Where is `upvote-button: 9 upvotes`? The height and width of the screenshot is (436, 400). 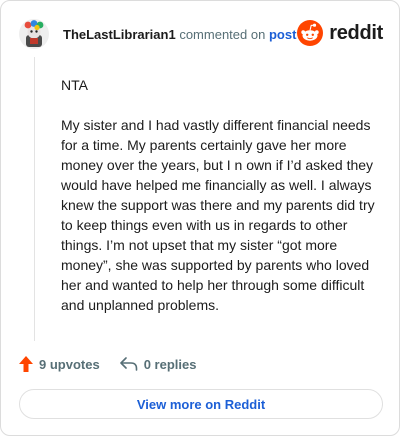
upvote-button: 9 upvotes is located at coordinates (59, 364).